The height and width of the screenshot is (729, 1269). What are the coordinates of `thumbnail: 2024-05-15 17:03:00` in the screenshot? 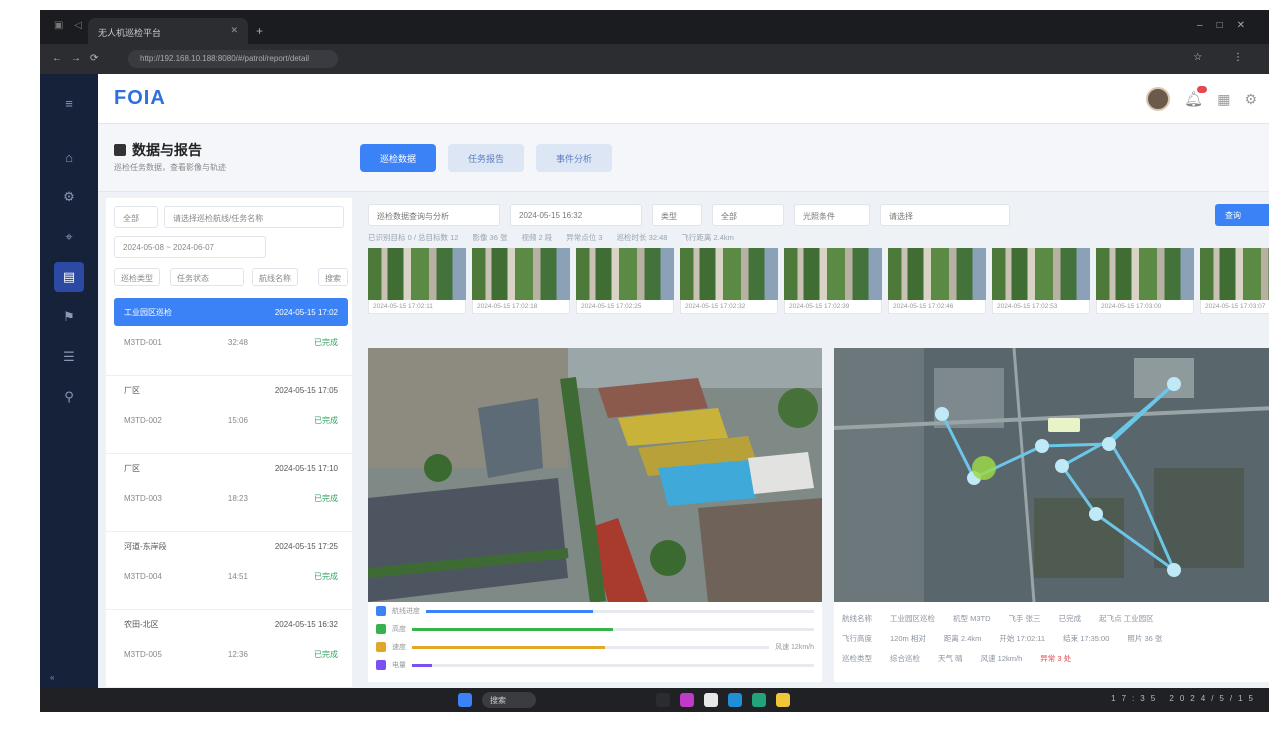 It's located at (1145, 281).